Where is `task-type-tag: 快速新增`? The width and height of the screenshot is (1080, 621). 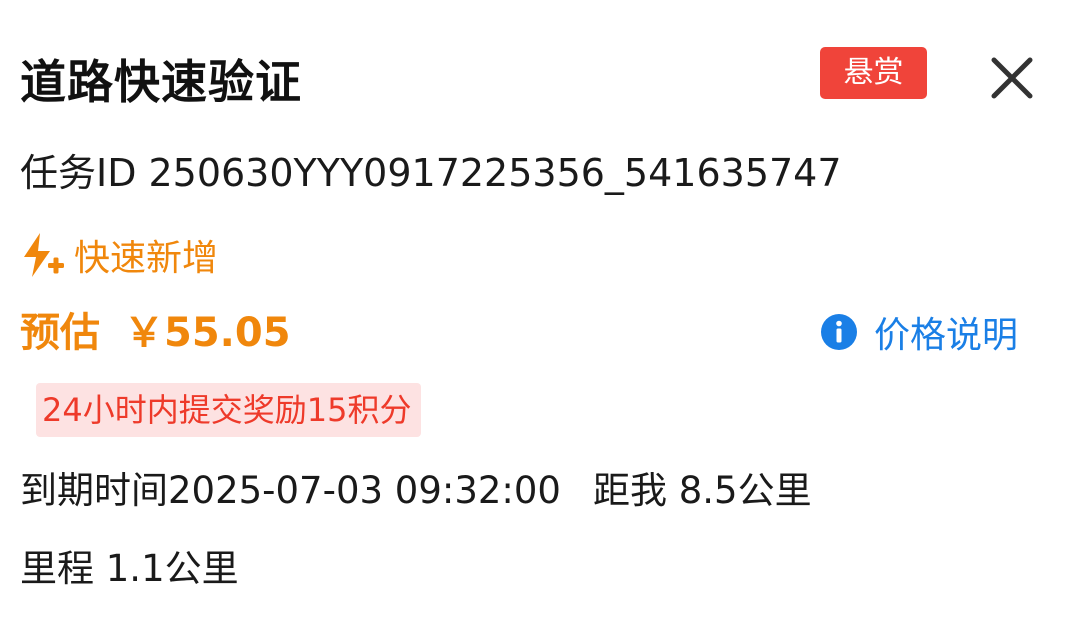 task-type-tag: 快速新增 is located at coordinates (118, 255).